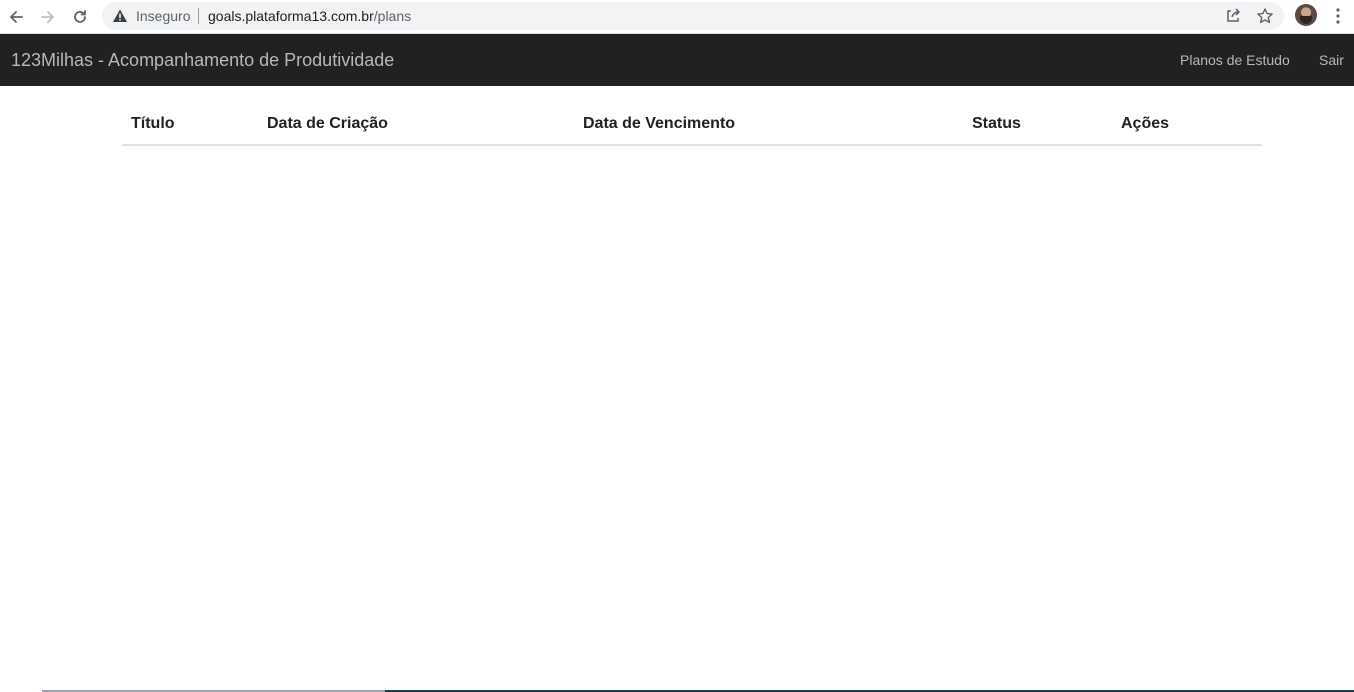 This screenshot has height=692, width=1354. What do you see at coordinates (1338, 16) in the screenshot?
I see `kebab-menu-icon` at bounding box center [1338, 16].